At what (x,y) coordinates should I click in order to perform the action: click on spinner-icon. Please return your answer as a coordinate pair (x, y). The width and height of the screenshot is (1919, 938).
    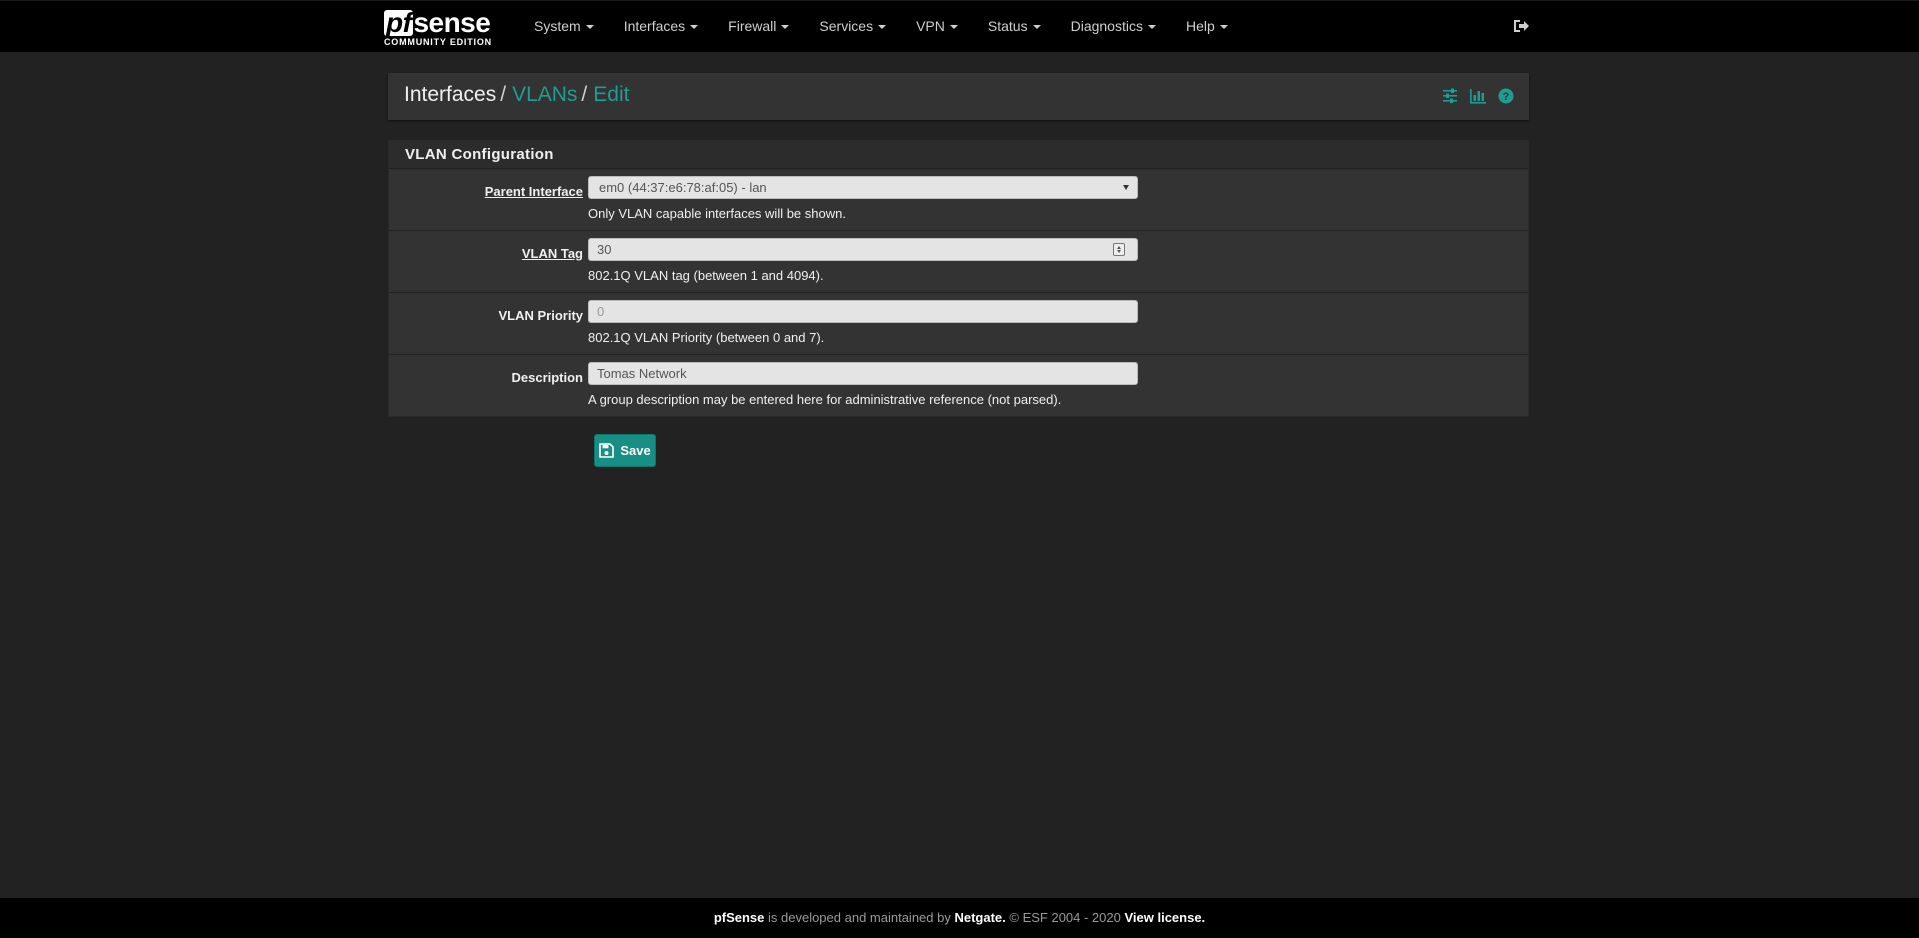
    Looking at the image, I should click on (1119, 249).